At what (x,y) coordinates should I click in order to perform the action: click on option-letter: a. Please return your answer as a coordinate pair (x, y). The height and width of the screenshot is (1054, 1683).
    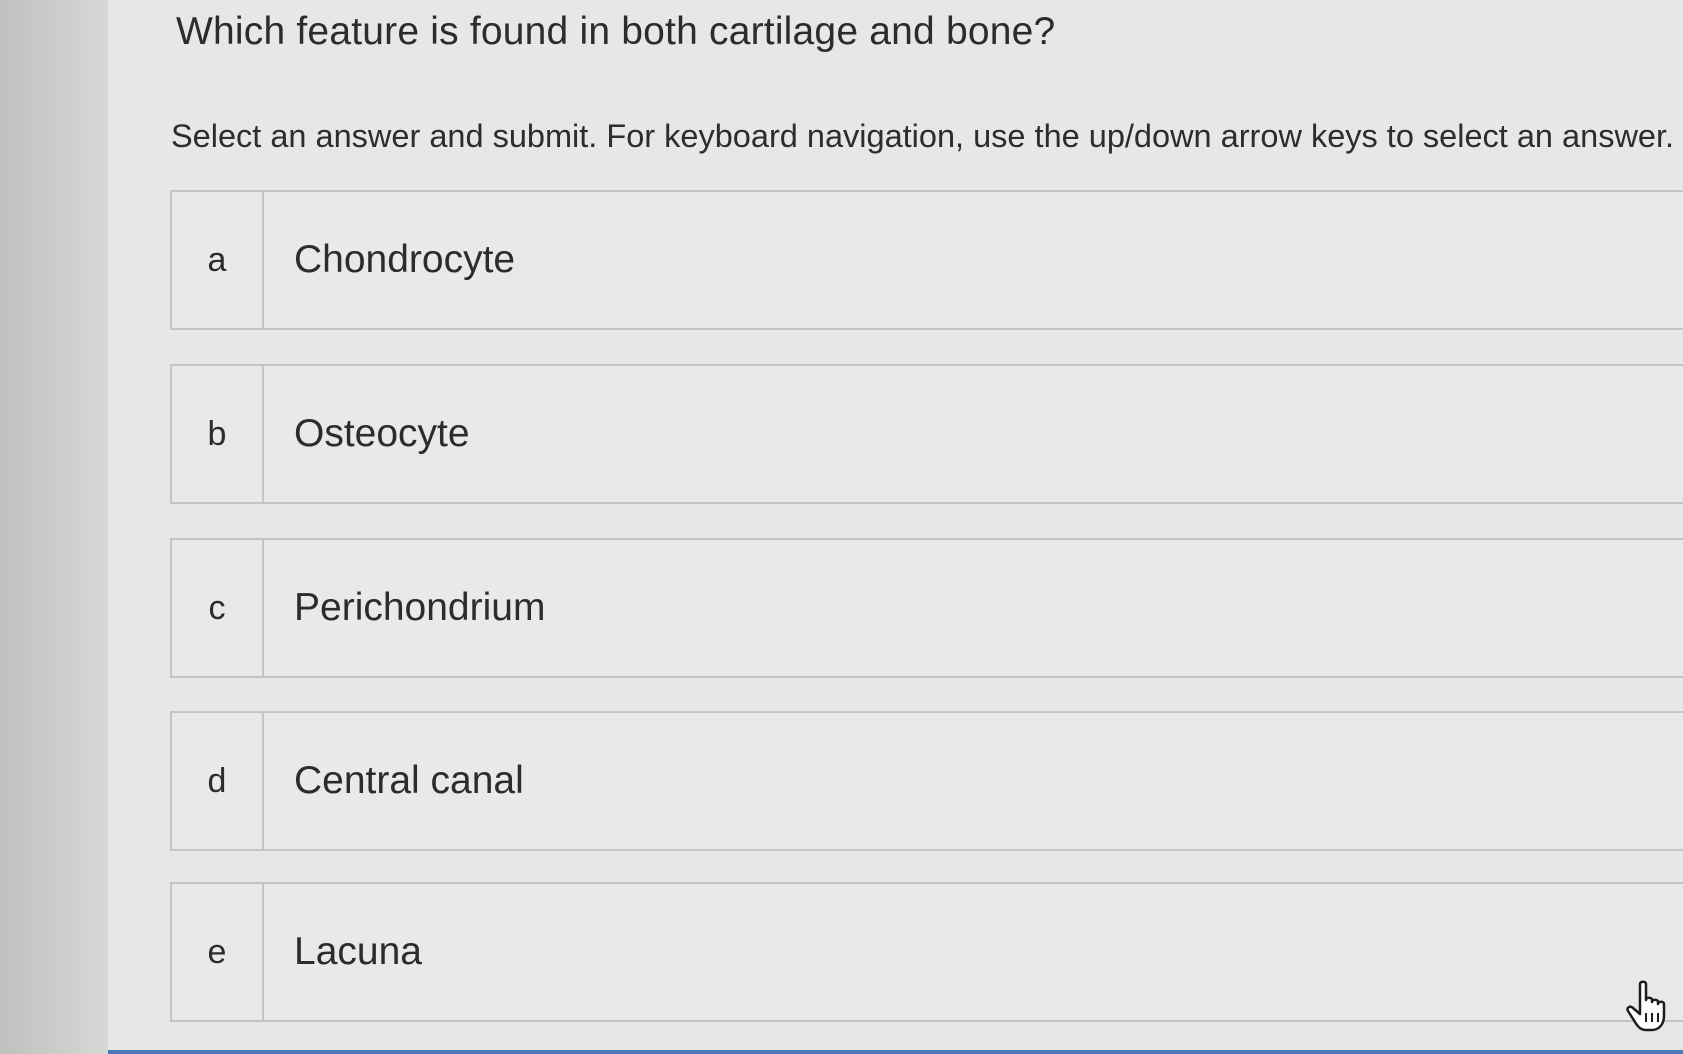
    Looking at the image, I should click on (218, 260).